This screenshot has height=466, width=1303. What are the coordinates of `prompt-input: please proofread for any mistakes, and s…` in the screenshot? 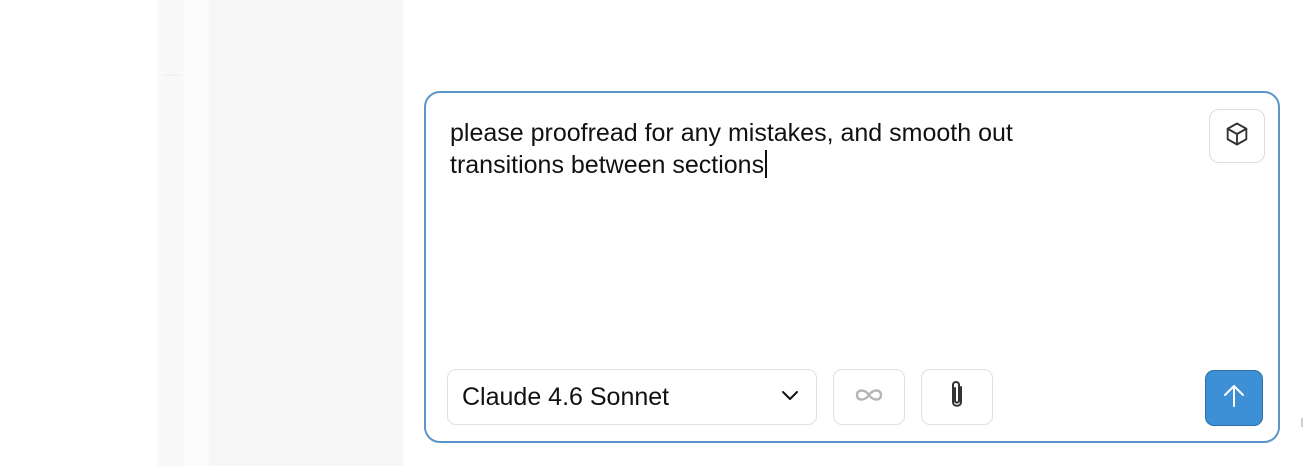 It's located at (790, 149).